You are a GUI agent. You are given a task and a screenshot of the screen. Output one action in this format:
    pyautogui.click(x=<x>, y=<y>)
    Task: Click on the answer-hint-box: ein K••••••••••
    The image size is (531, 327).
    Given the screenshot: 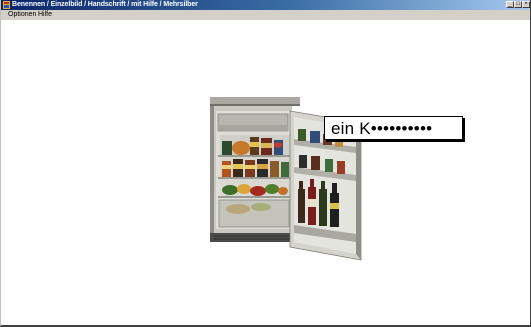 What is the action you would take?
    pyautogui.click(x=393, y=128)
    